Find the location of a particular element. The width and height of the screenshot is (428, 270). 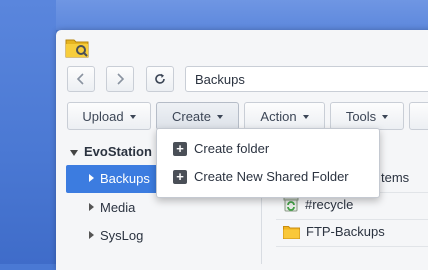

sidebar-item-label: SysLog is located at coordinates (122, 235).